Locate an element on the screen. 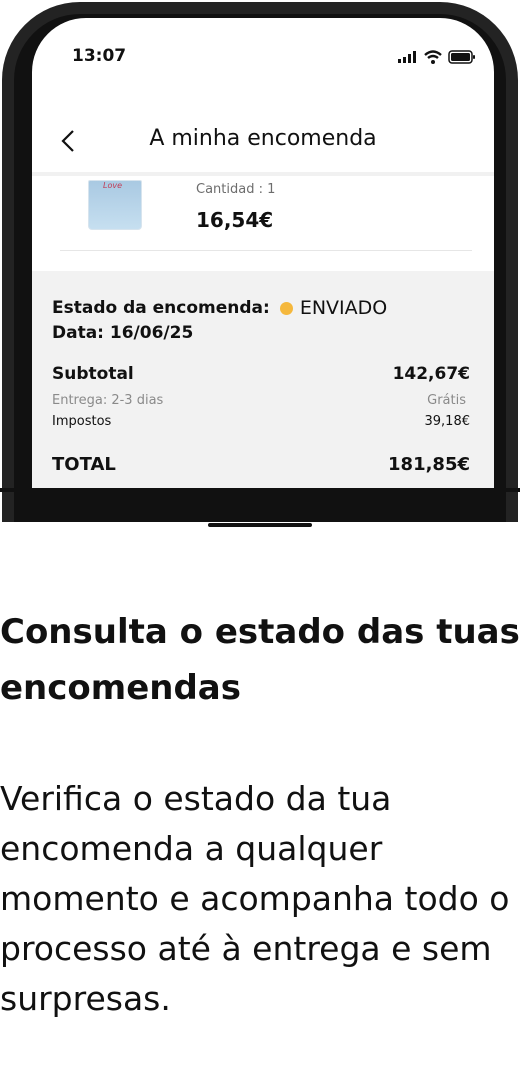  screen-header: A minha encomenda is located at coordinates (263, 144).